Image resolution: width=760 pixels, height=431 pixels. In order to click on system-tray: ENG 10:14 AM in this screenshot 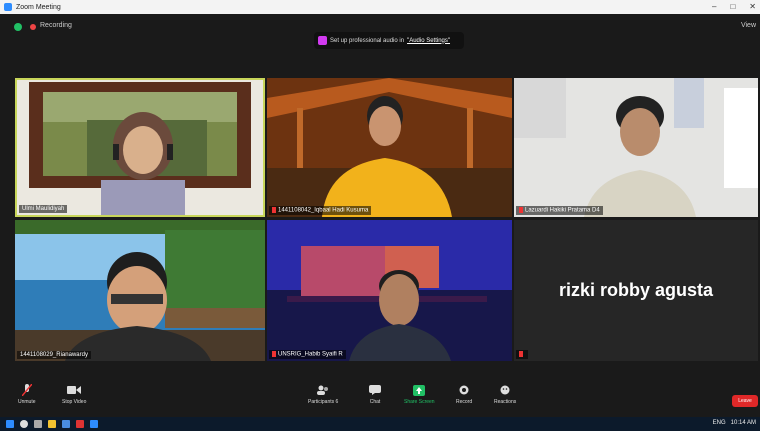, I will do `click(734, 423)`.